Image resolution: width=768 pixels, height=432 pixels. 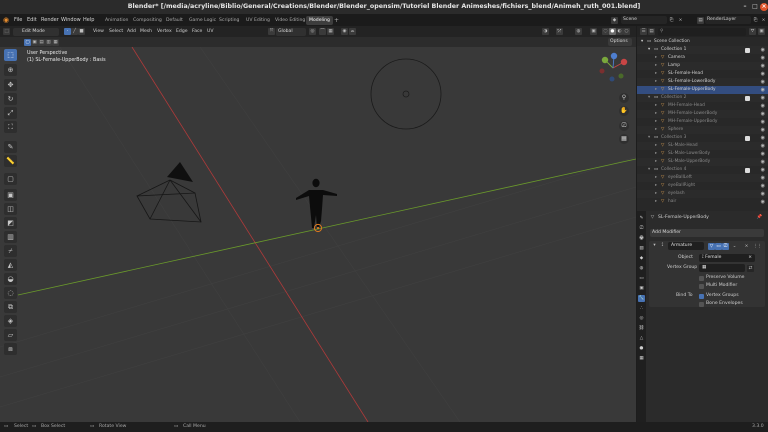 What do you see at coordinates (18, 20) in the screenshot?
I see `menu-file: File` at bounding box center [18, 20].